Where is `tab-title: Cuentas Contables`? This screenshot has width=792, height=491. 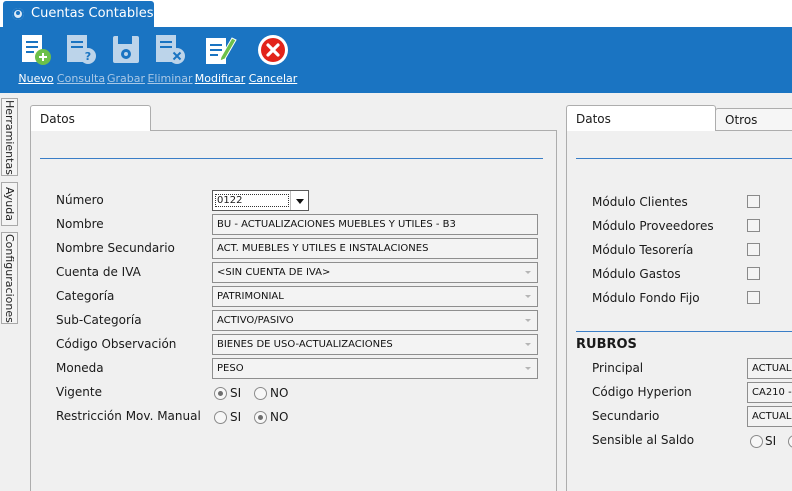
tab-title: Cuentas Contables is located at coordinates (92, 13).